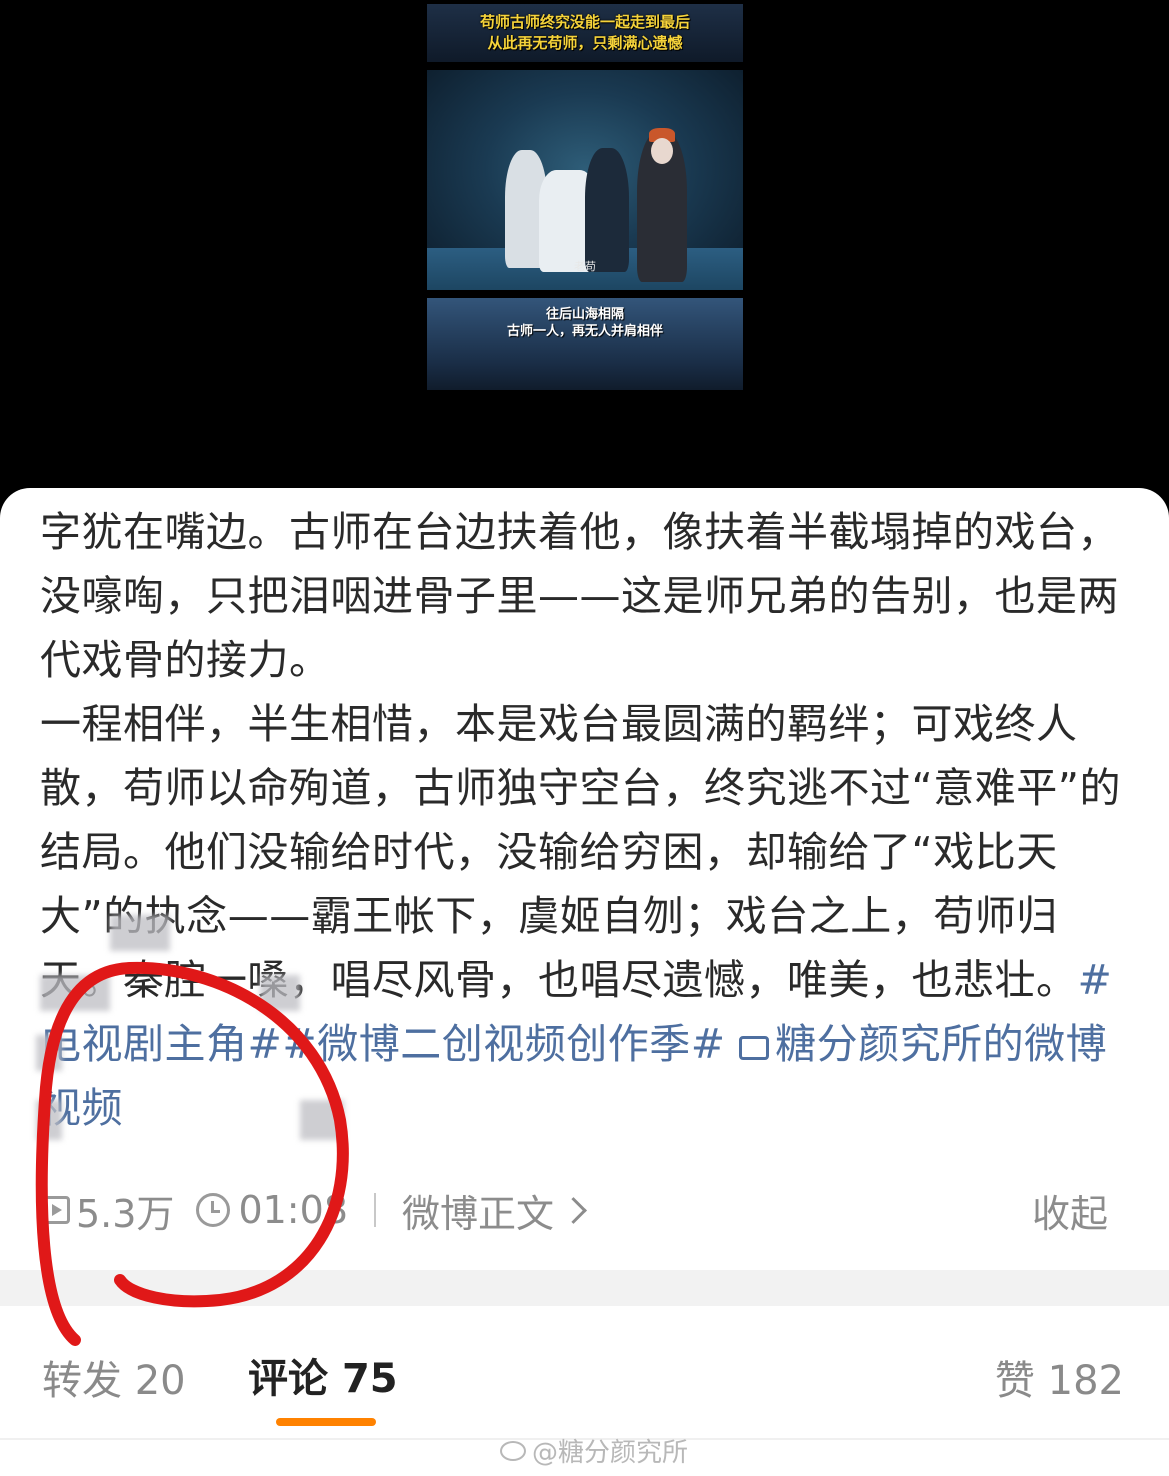 This screenshot has height=1476, width=1169. I want to click on meta-separator, so click(374, 1210).